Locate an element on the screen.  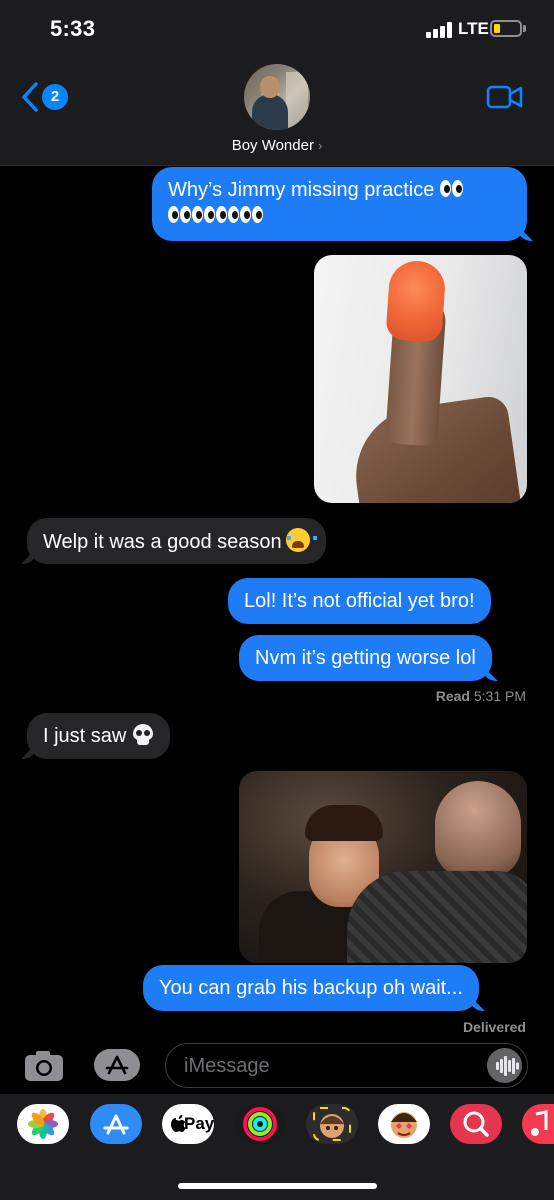
back-button: 2 is located at coordinates (46, 97).